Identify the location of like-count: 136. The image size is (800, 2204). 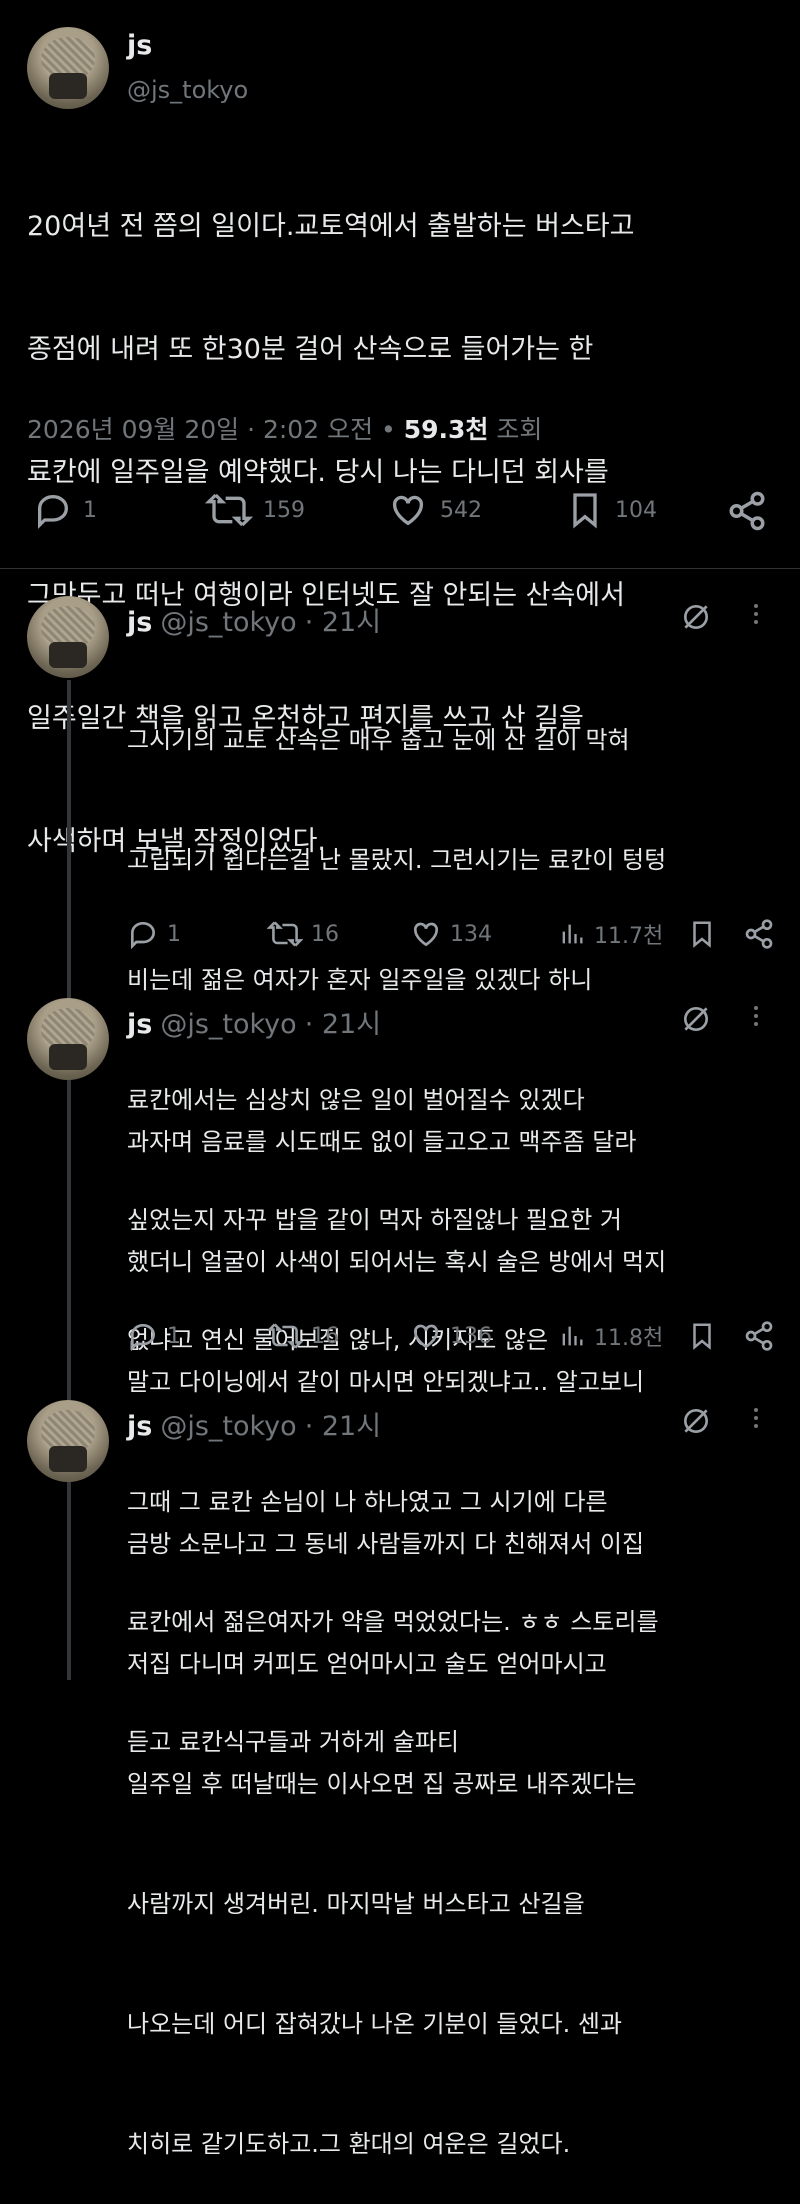
(471, 1336).